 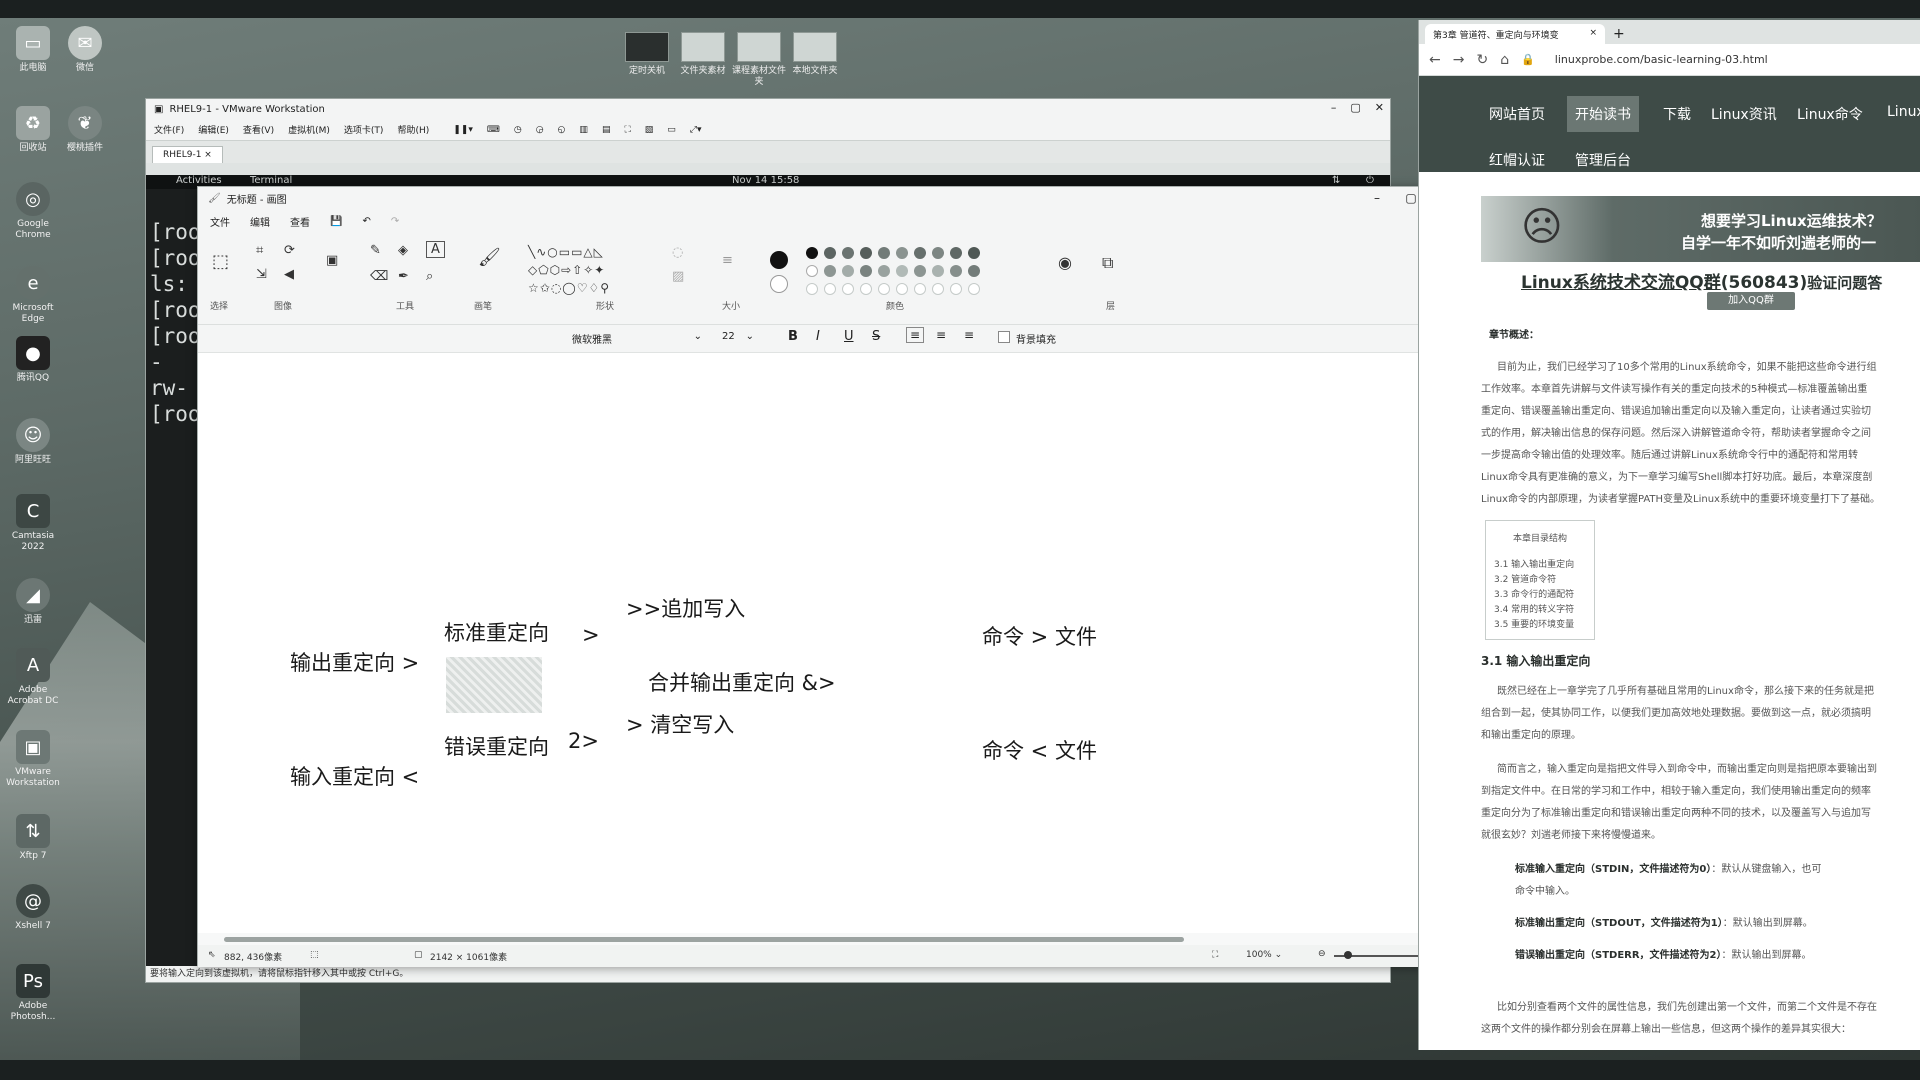 What do you see at coordinates (33, 908) in the screenshot?
I see `desktop-icon: @ Xshell 7` at bounding box center [33, 908].